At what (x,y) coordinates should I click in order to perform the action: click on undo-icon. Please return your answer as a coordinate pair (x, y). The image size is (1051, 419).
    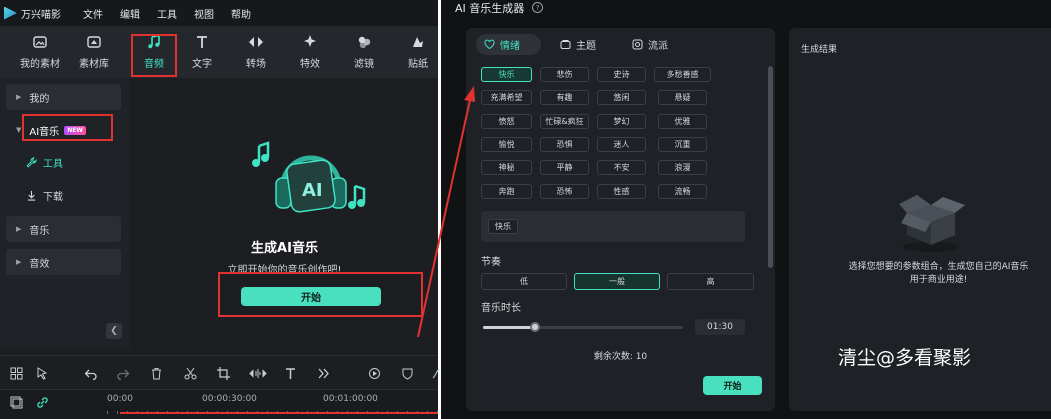
    Looking at the image, I should click on (90, 373).